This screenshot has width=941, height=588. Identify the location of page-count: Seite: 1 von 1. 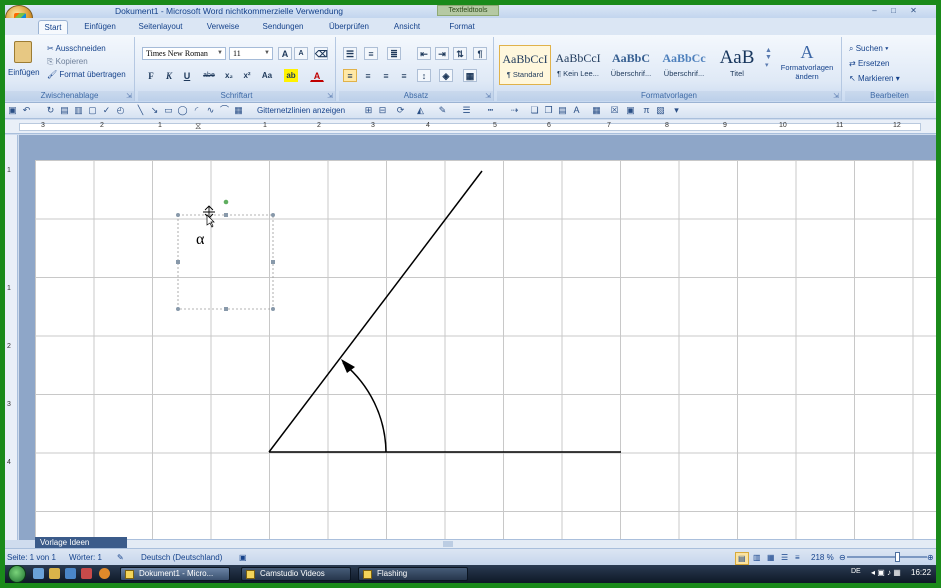
(31, 557).